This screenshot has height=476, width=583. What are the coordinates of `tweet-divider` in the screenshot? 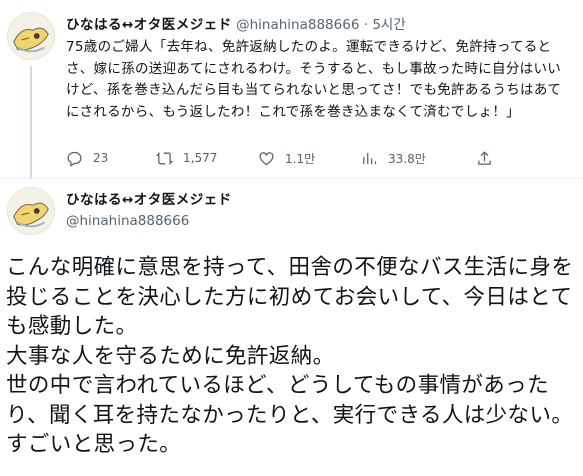 It's located at (291, 178).